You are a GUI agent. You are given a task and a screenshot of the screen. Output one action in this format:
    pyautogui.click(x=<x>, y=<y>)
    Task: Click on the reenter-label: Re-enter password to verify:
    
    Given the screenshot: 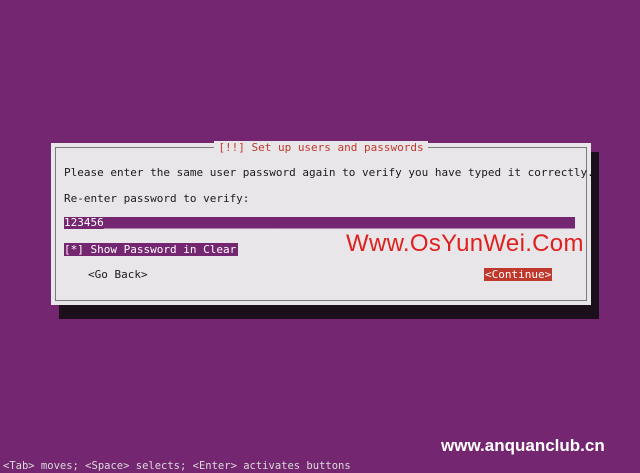 What is the action you would take?
    pyautogui.click(x=157, y=198)
    